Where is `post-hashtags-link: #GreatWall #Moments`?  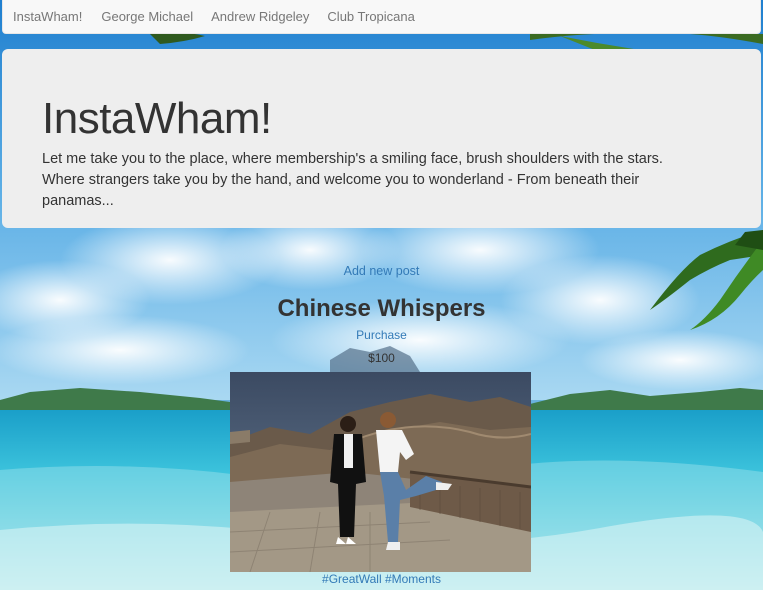 post-hashtags-link: #GreatWall #Moments is located at coordinates (381, 579).